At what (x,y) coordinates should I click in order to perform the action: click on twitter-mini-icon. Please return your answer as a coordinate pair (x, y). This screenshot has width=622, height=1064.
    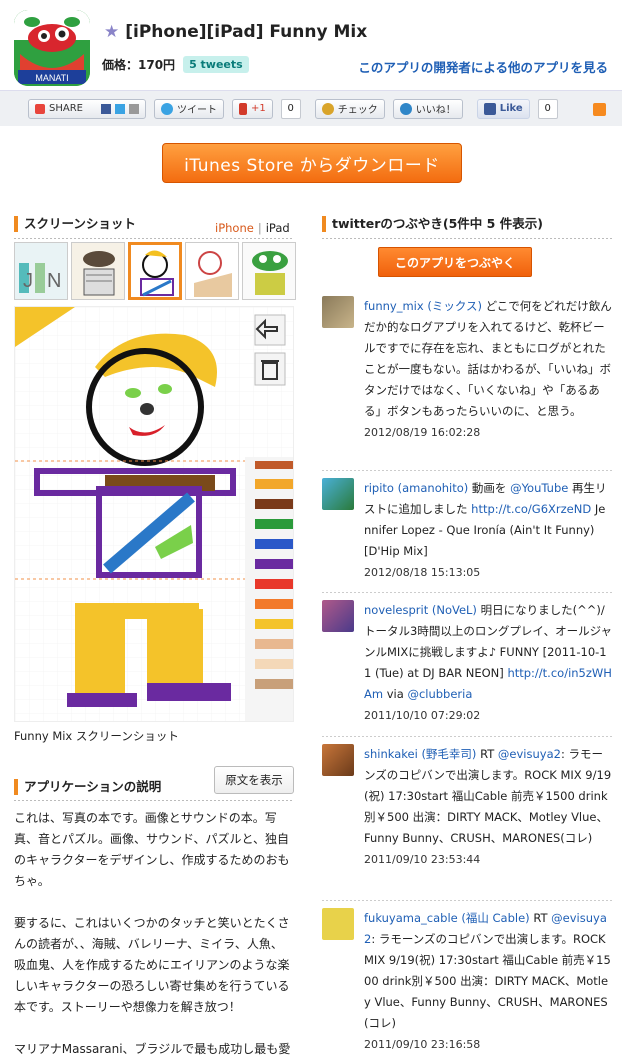
    Looking at the image, I should click on (119, 108).